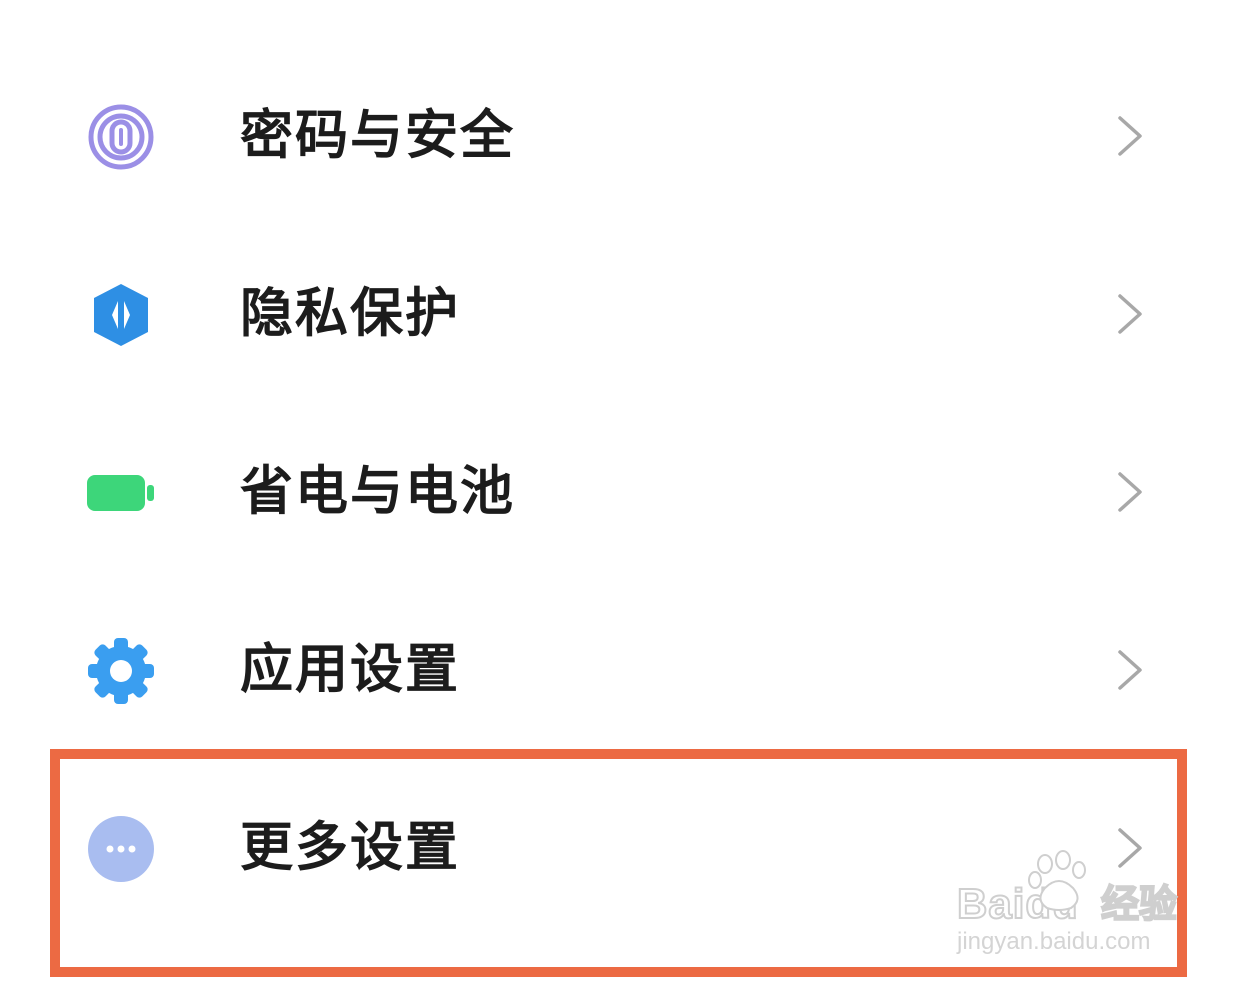 The image size is (1249, 989). I want to click on paw-logo-icon, so click(1060, 885).